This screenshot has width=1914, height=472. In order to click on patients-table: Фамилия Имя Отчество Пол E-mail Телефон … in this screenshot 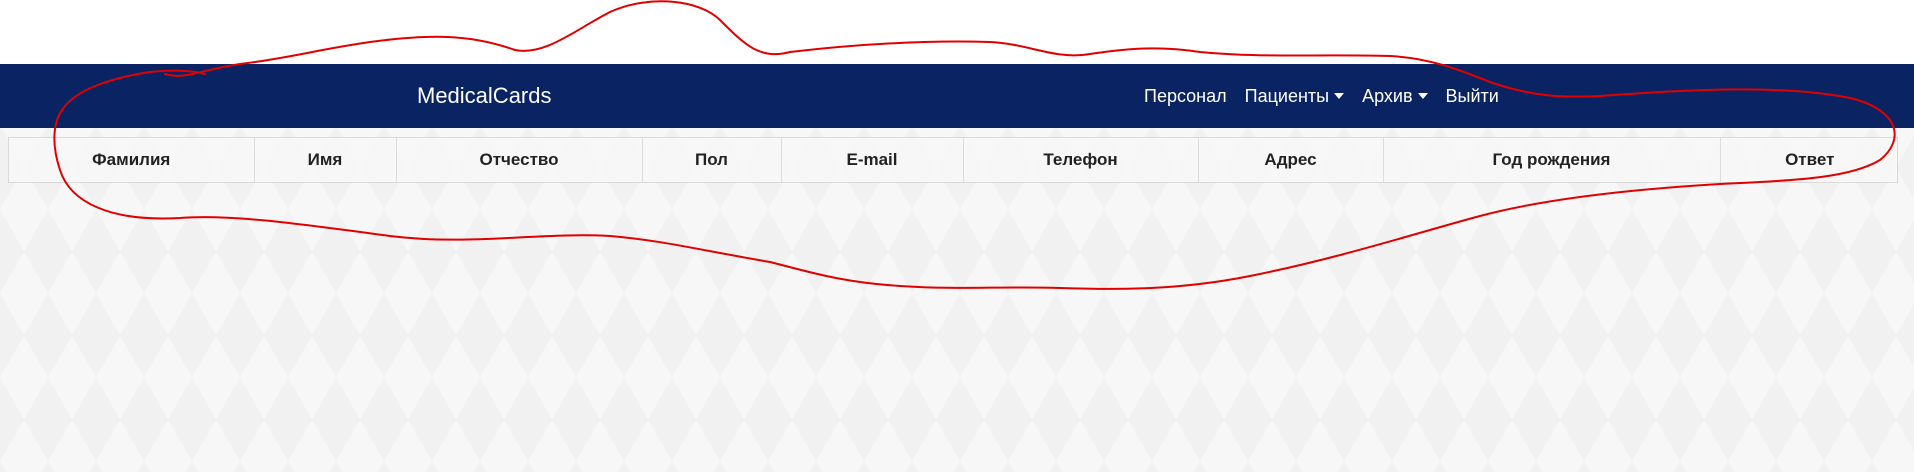, I will do `click(953, 160)`.